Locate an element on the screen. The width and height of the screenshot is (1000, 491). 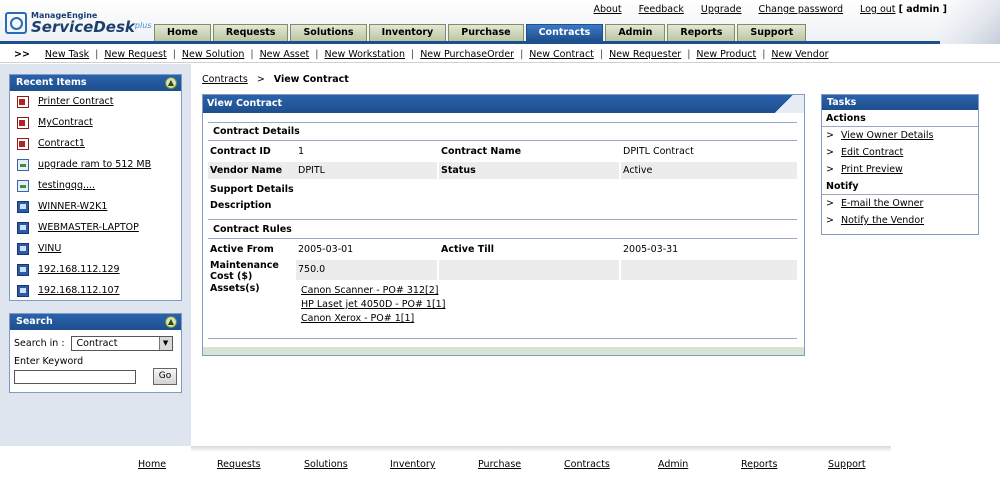
new-product-link: New Product is located at coordinates (726, 54).